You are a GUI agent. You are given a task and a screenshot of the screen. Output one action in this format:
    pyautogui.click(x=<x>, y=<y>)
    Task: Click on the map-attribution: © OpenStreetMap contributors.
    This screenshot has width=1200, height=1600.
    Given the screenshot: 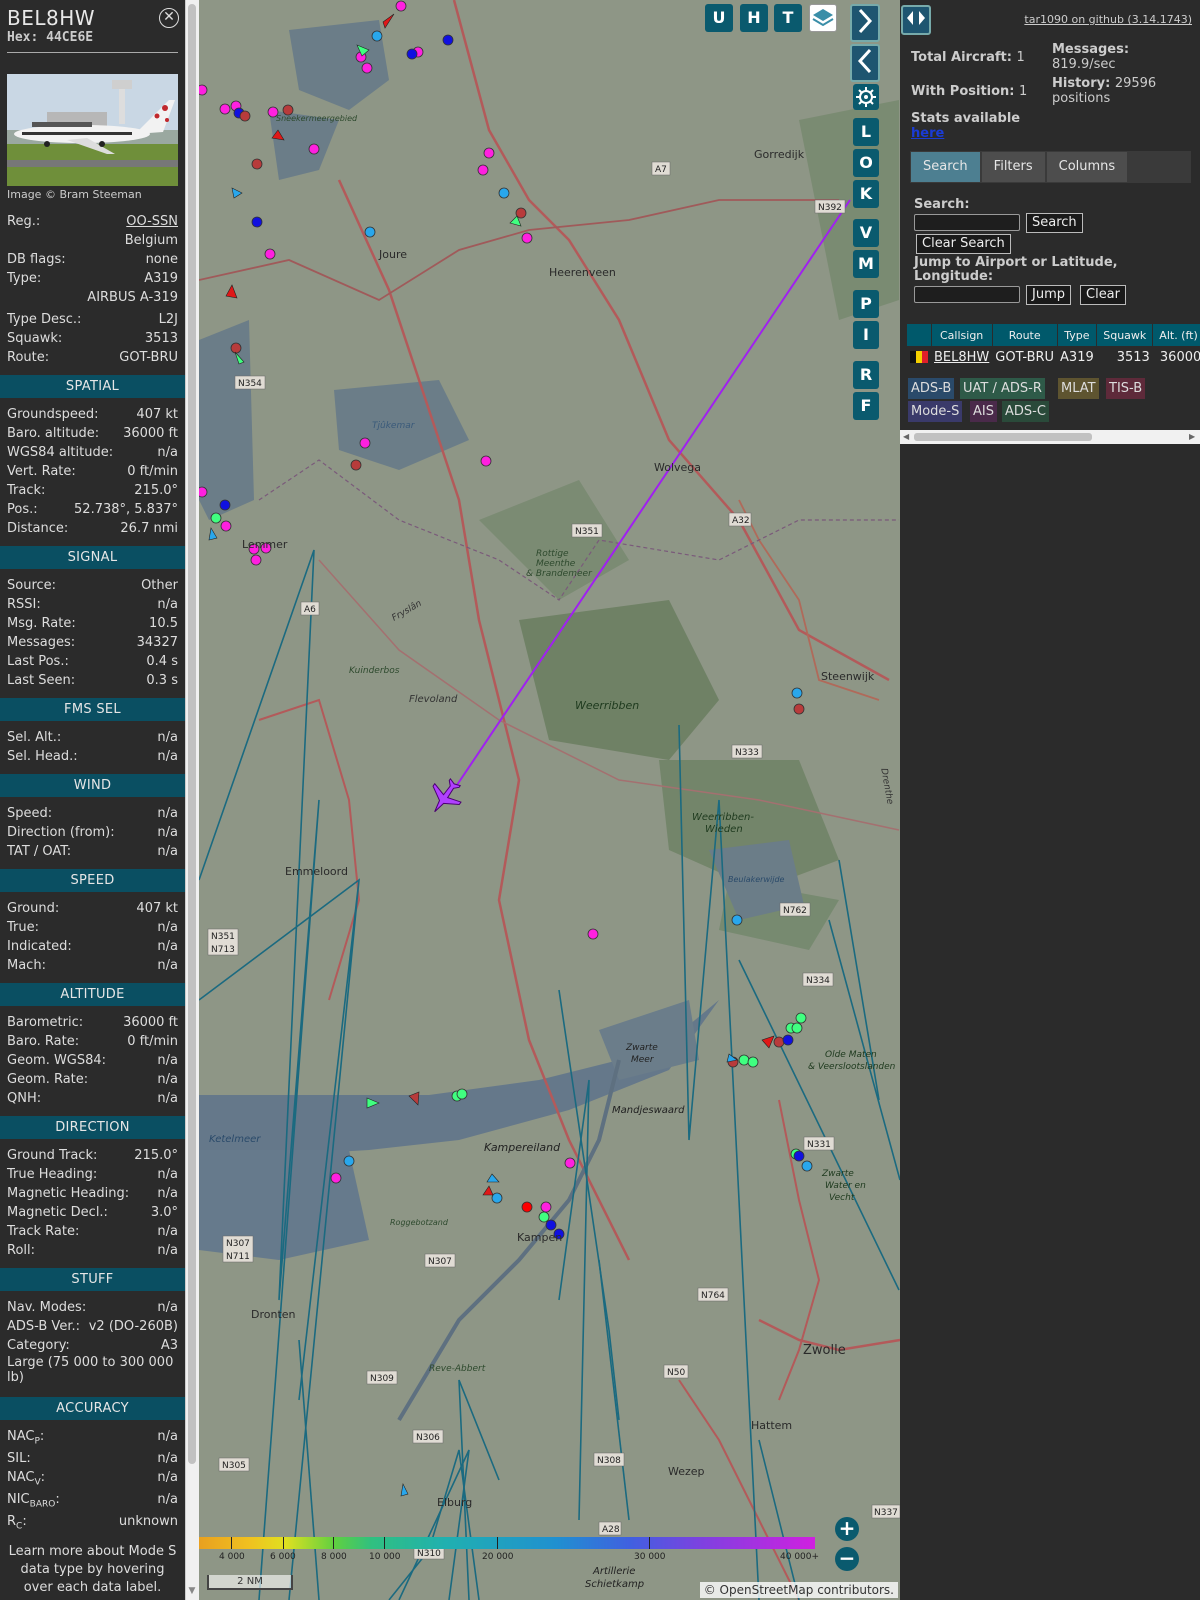 What is the action you would take?
    pyautogui.click(x=798, y=1590)
    